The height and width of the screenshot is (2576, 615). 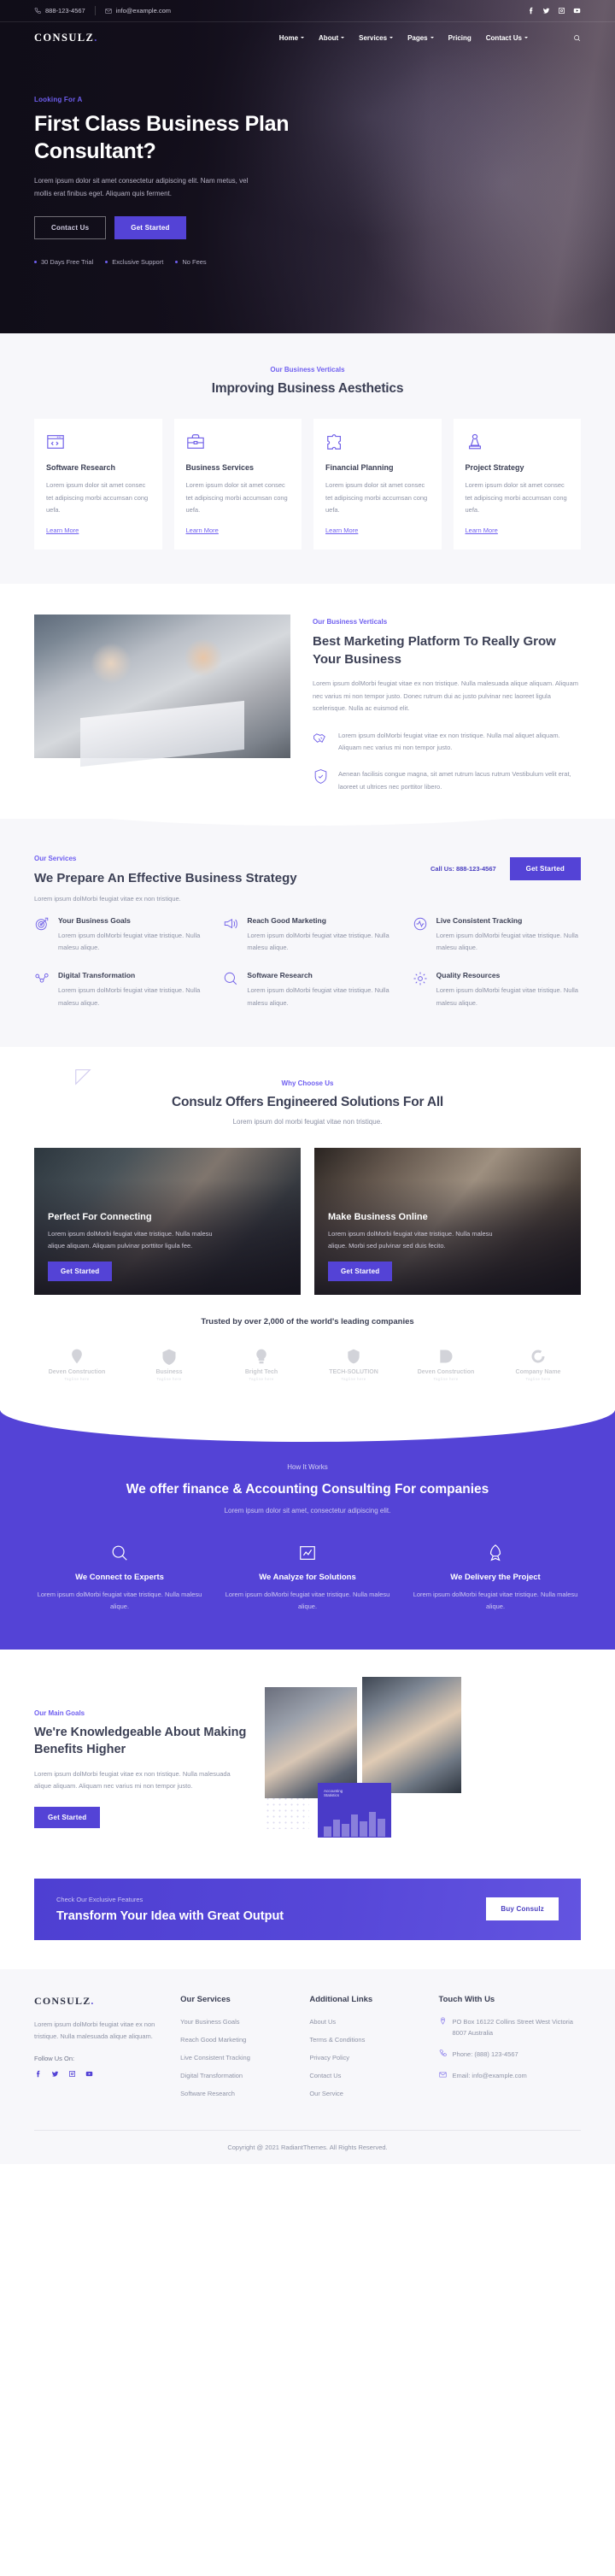 I want to click on footer-link: Live Consistent Tracking, so click(x=215, y=2057).